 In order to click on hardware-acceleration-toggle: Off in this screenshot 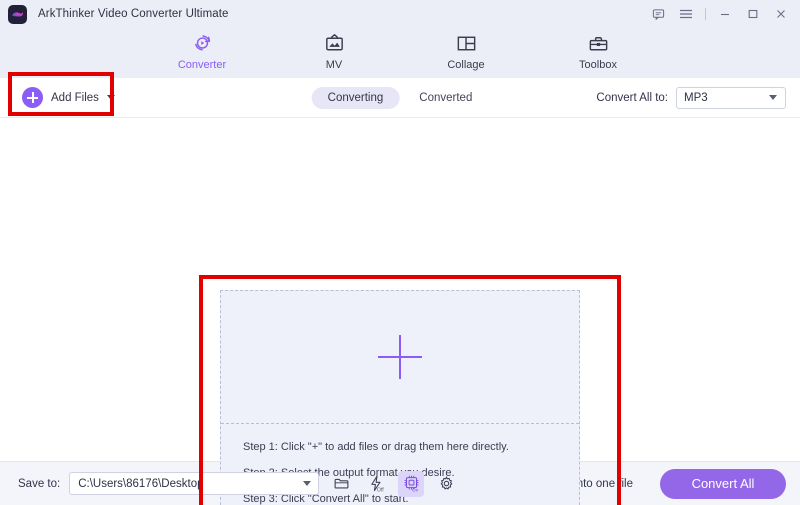, I will do `click(376, 484)`.